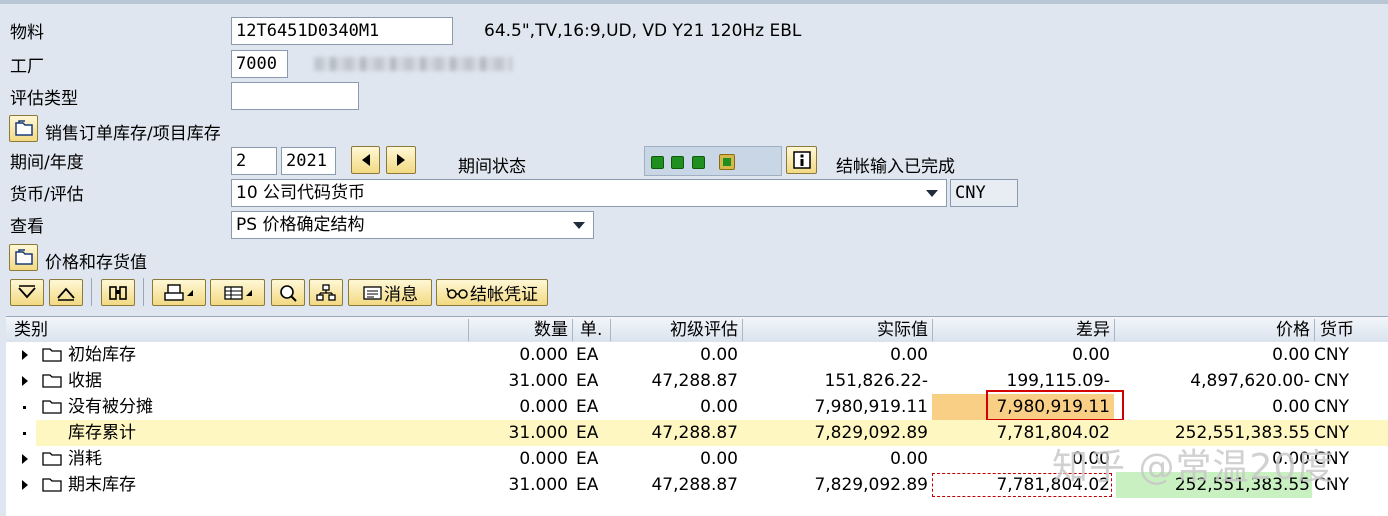 The height and width of the screenshot is (516, 1388). What do you see at coordinates (27, 67) in the screenshot?
I see `plant-label: 工厂` at bounding box center [27, 67].